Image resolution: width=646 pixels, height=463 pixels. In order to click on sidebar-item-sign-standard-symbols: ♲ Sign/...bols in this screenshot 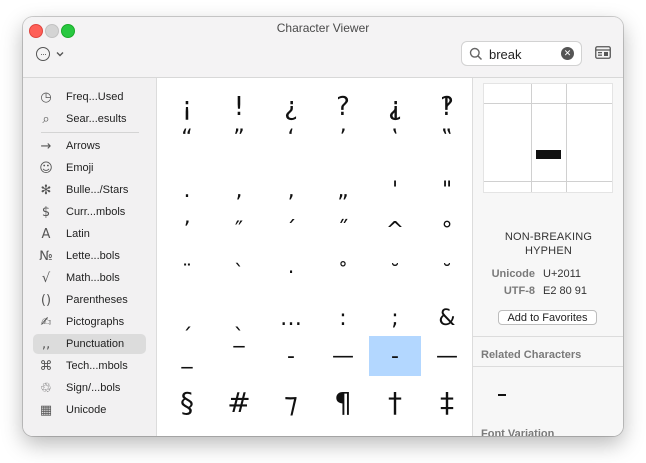, I will do `click(89, 388)`.